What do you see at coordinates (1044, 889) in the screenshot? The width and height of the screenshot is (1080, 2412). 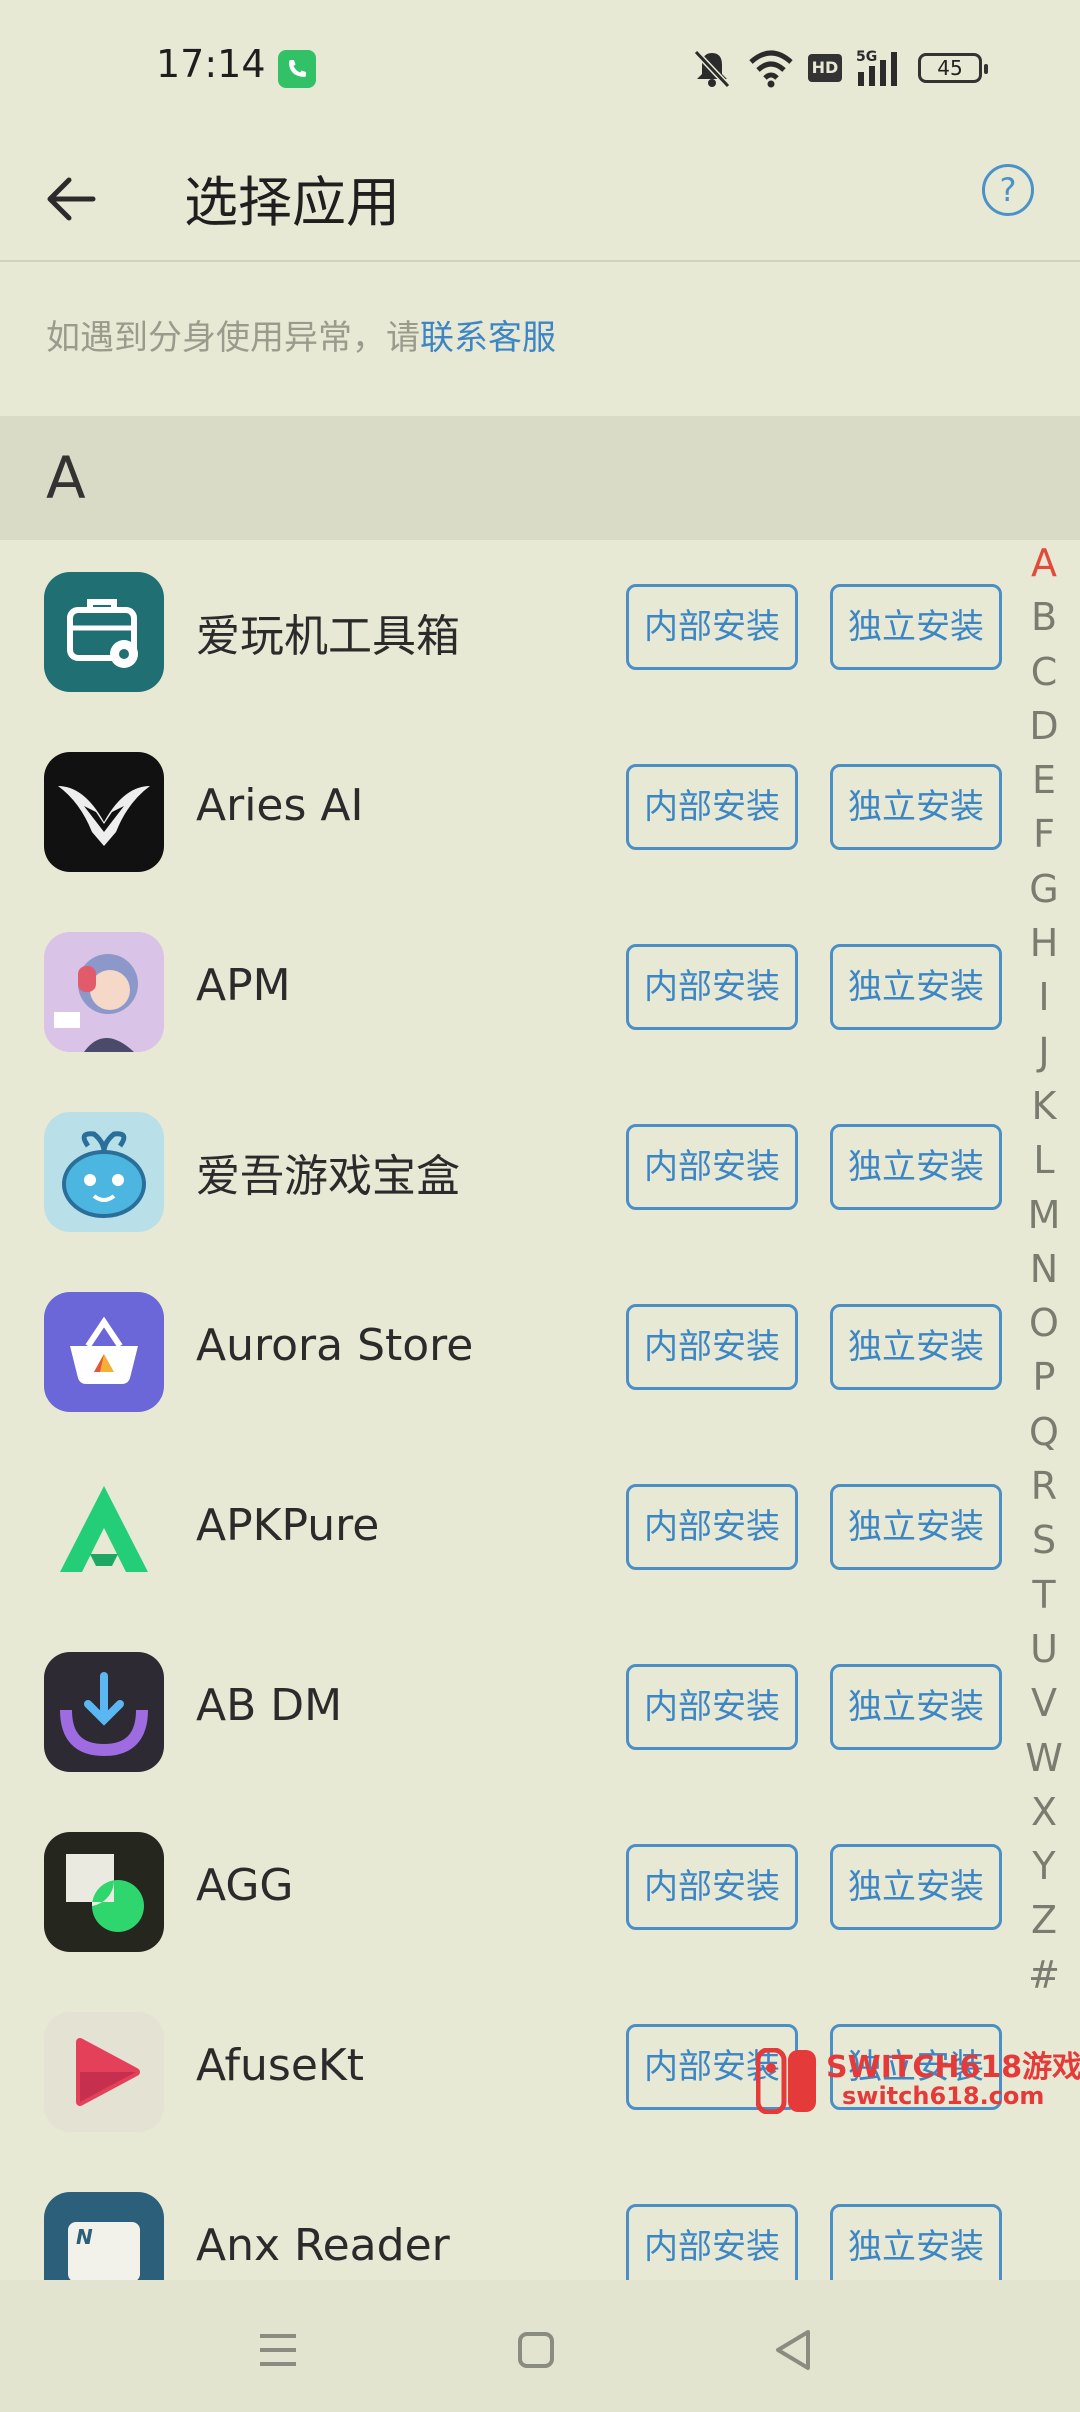 I see `index-letter: G` at bounding box center [1044, 889].